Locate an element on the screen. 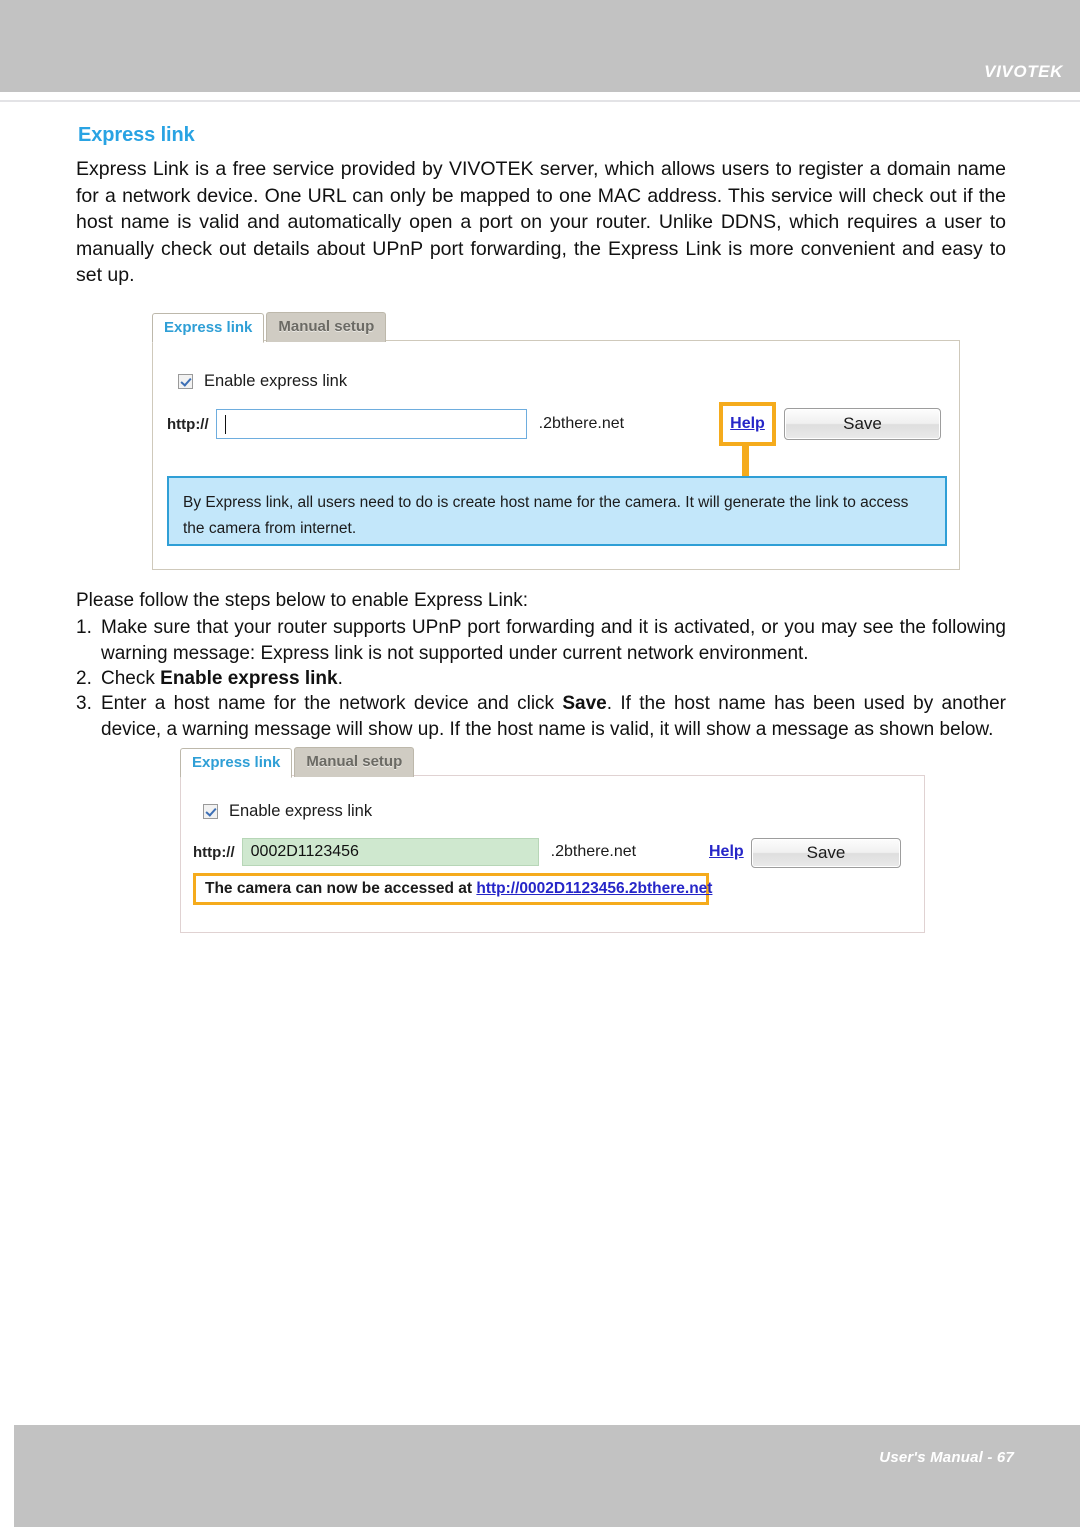 Image resolution: width=1080 pixels, height=1527 pixels. step-number: 1. is located at coordinates (84, 627).